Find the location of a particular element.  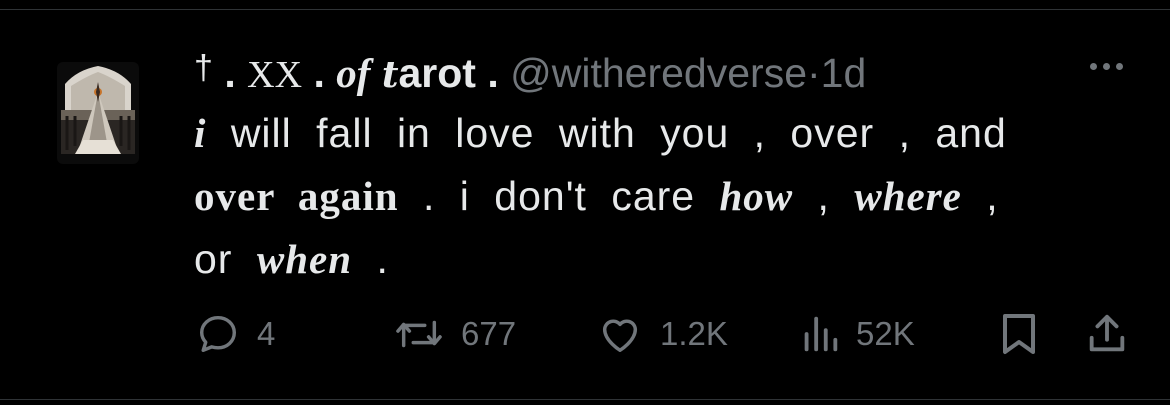

name-of: of is located at coordinates (353, 73).